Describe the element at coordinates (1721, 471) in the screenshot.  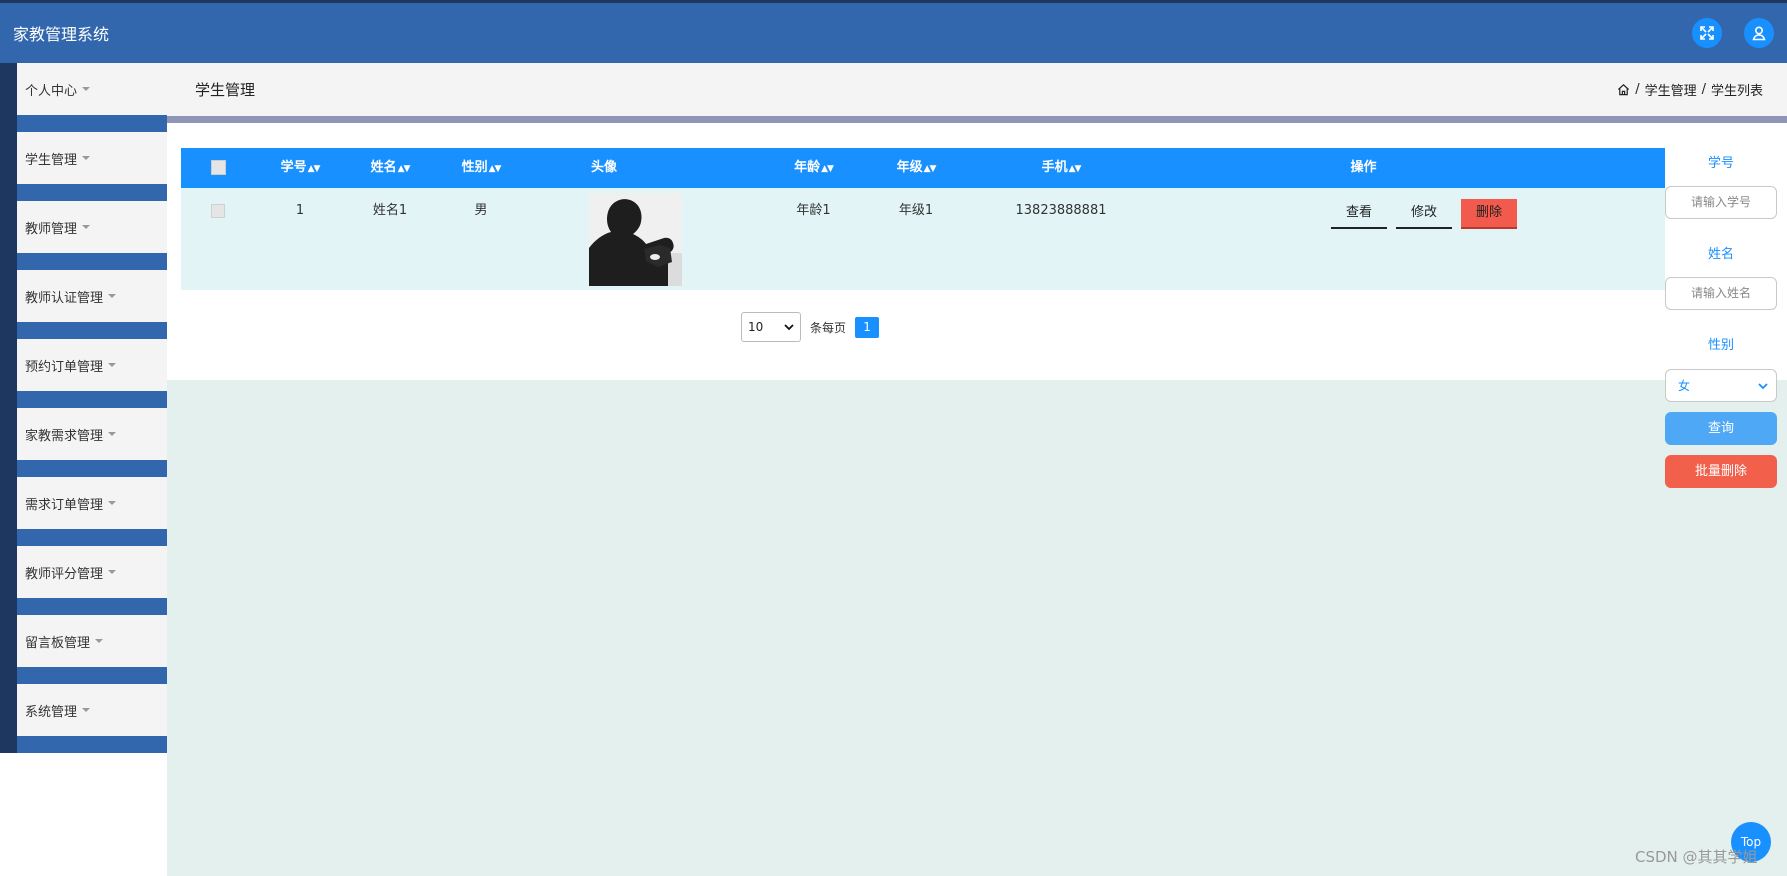
I see `batch-delete-button: 批量删除` at that location.